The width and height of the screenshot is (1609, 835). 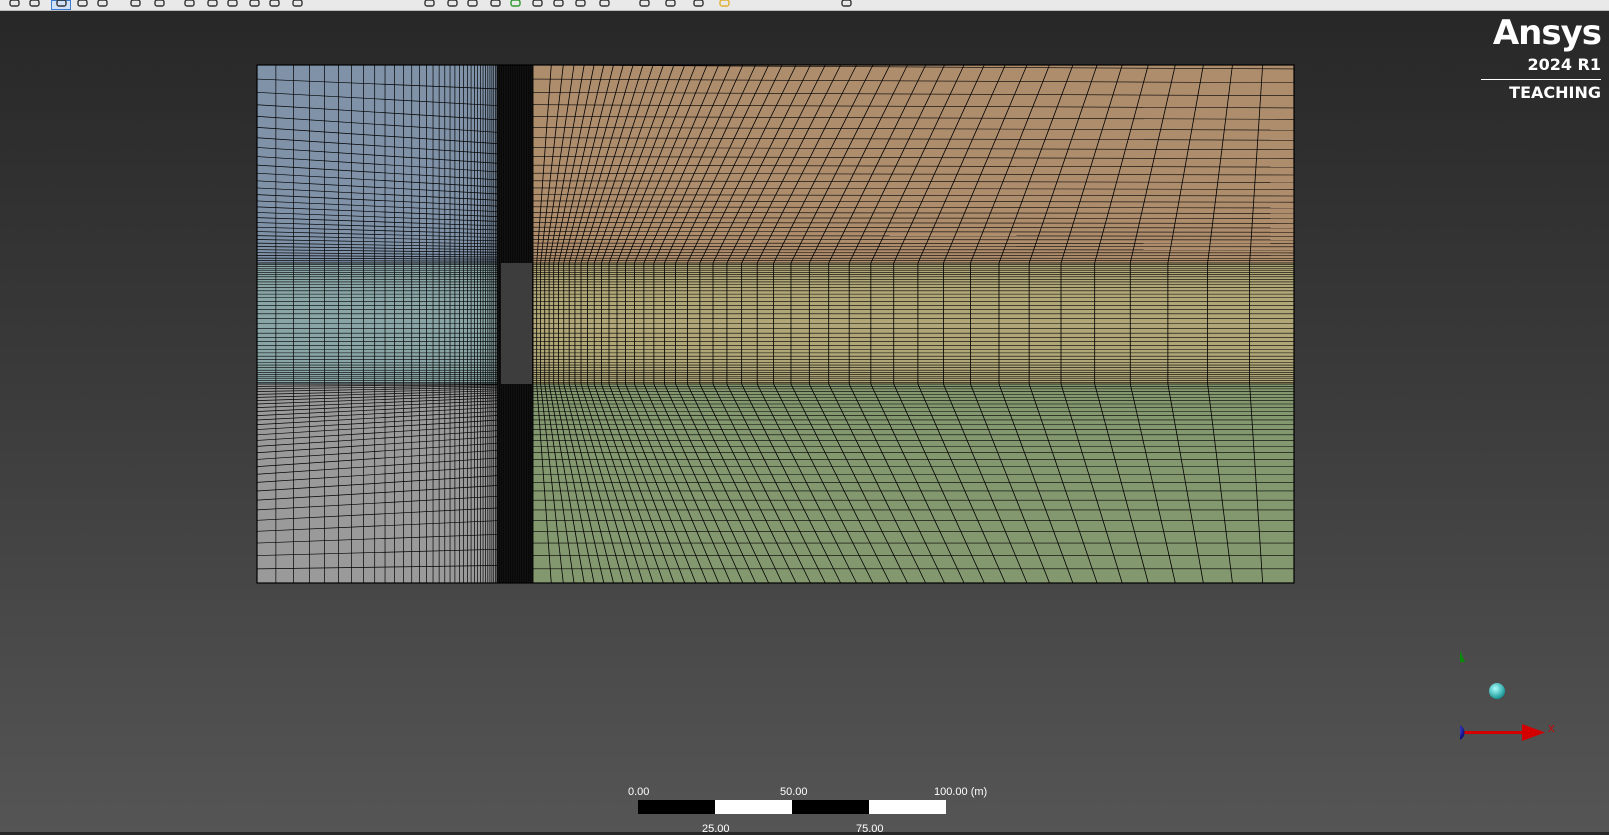 What do you see at coordinates (1541, 93) in the screenshot?
I see `logo-edition: TEACHING` at bounding box center [1541, 93].